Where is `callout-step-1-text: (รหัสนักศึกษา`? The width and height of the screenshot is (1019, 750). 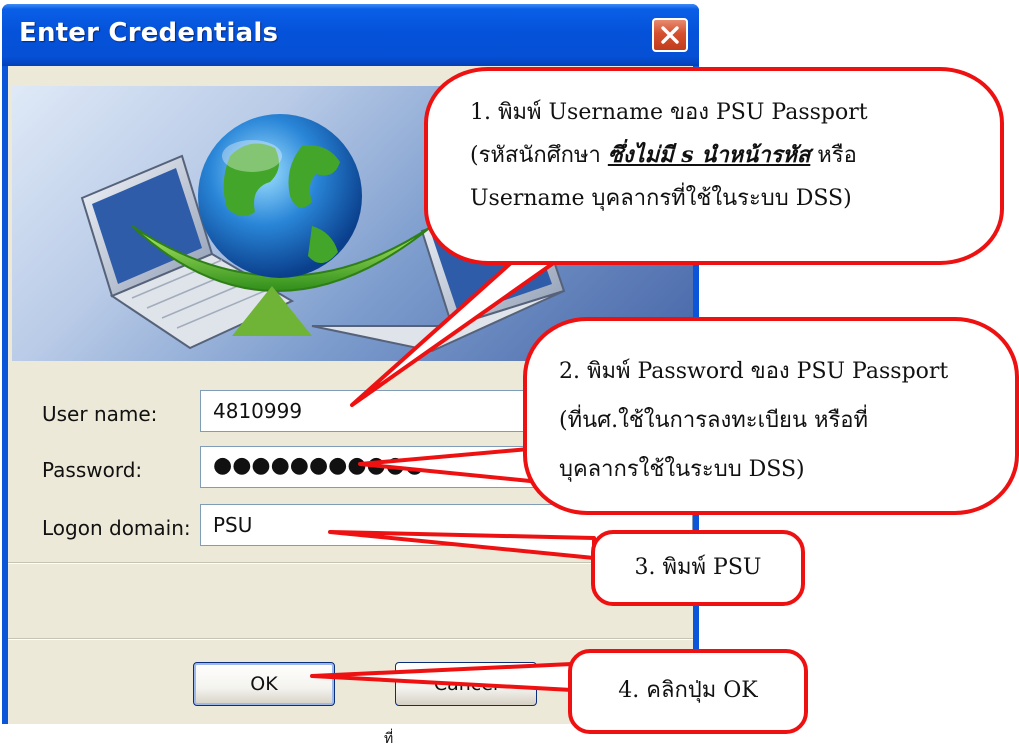 callout-step-1-text: (รหัสนักศึกษา is located at coordinates (539, 155).